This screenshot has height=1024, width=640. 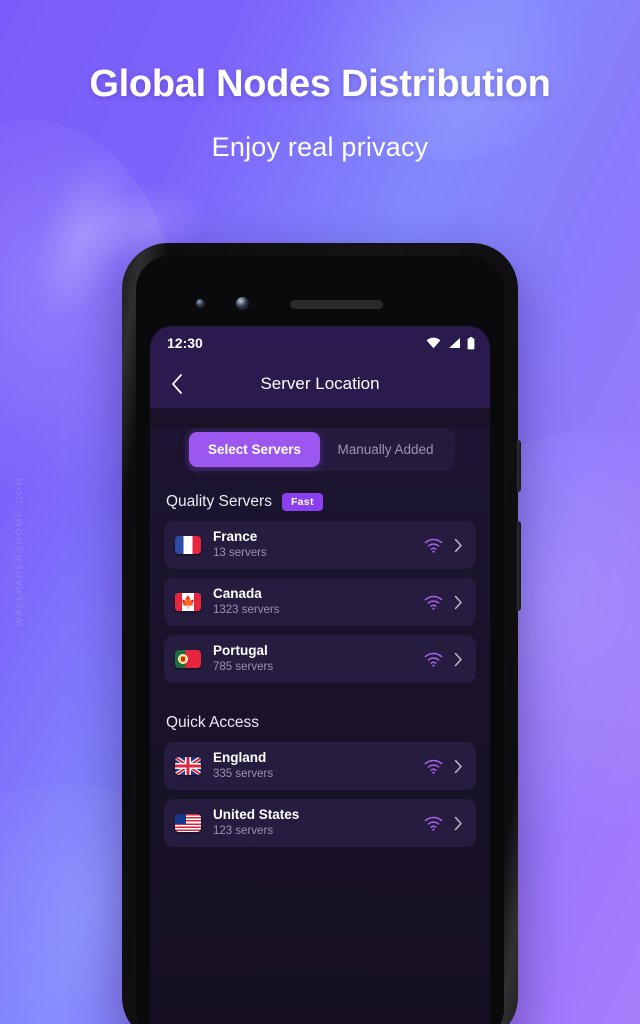 I want to click on server-count: 123 servers, so click(x=243, y=830).